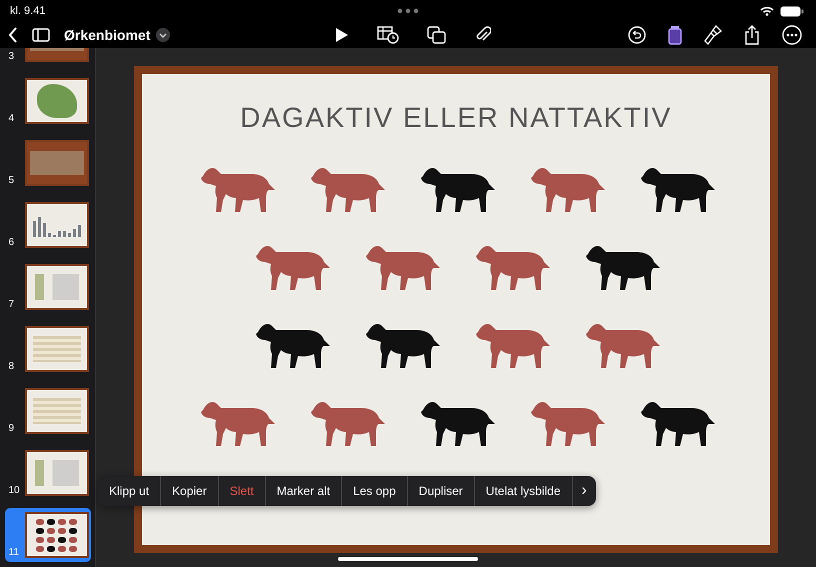  I want to click on slide-number: 5, so click(12, 181).